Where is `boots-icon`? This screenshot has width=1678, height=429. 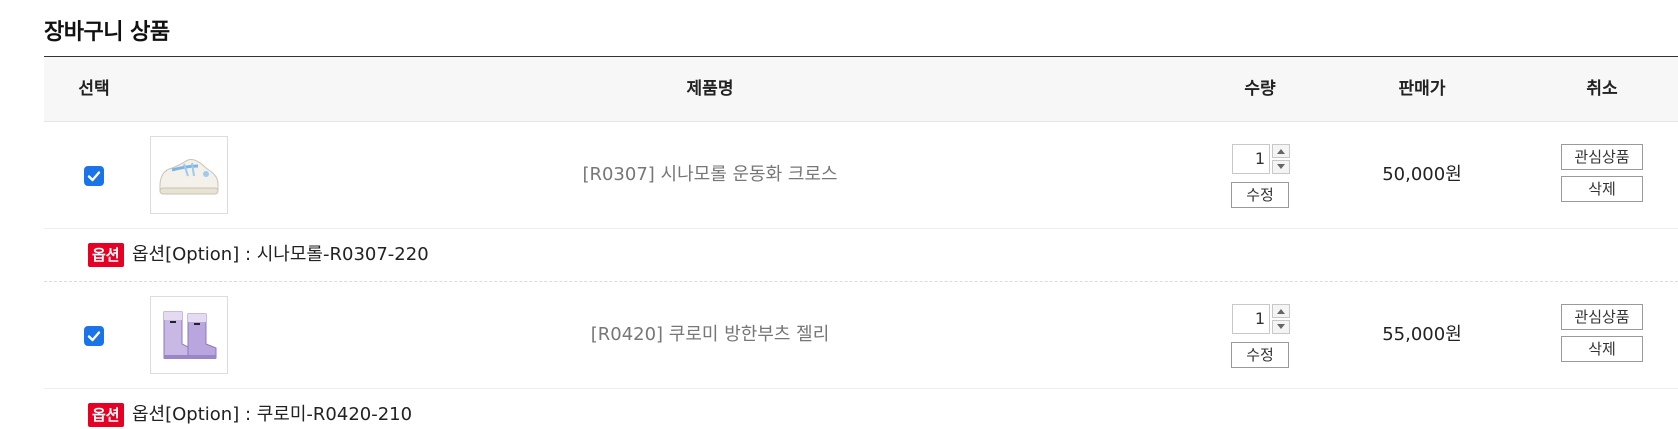 boots-icon is located at coordinates (190, 335).